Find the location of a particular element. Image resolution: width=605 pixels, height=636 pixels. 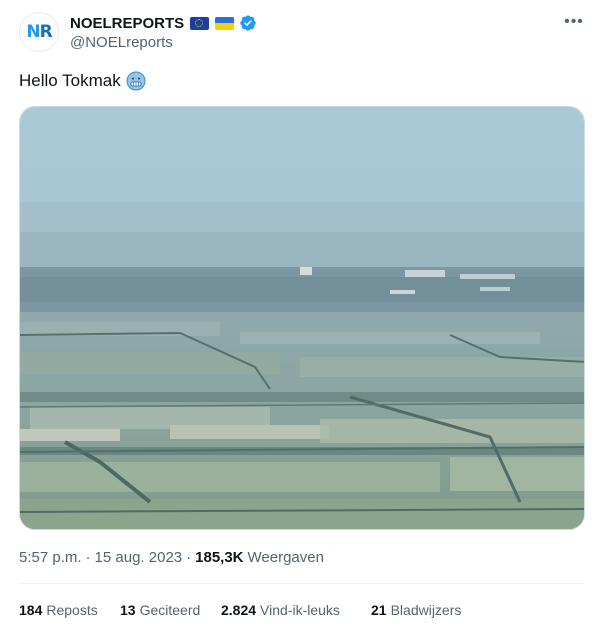

likes-stat: 2.824 Vind-ik-leuks is located at coordinates (296, 610).